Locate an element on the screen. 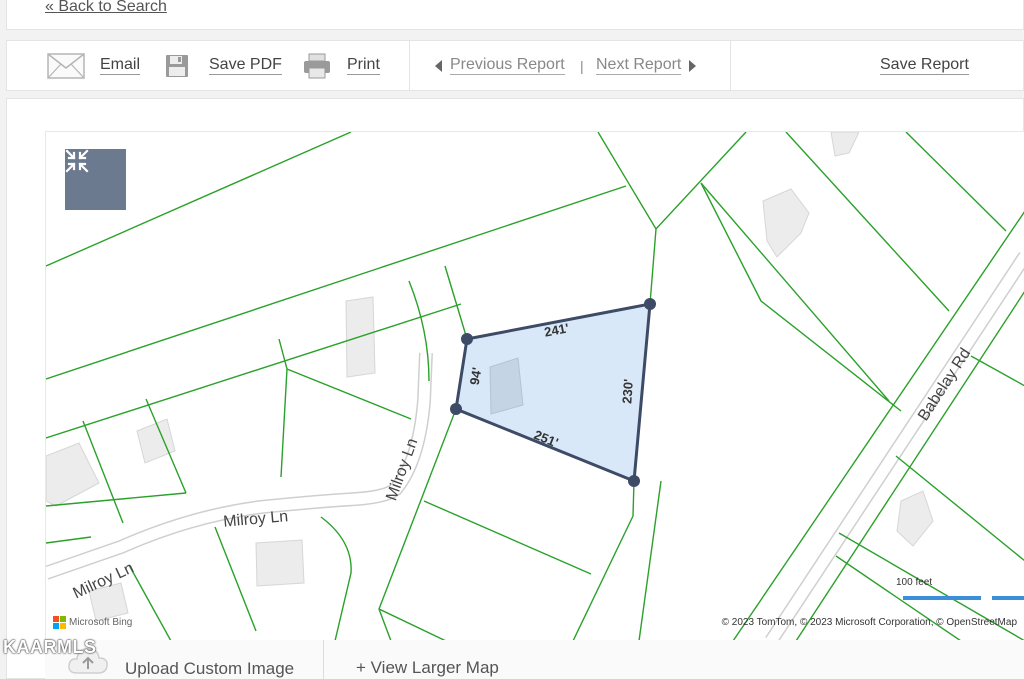 The width and height of the screenshot is (1024, 679). print-button: Print is located at coordinates (341, 65).